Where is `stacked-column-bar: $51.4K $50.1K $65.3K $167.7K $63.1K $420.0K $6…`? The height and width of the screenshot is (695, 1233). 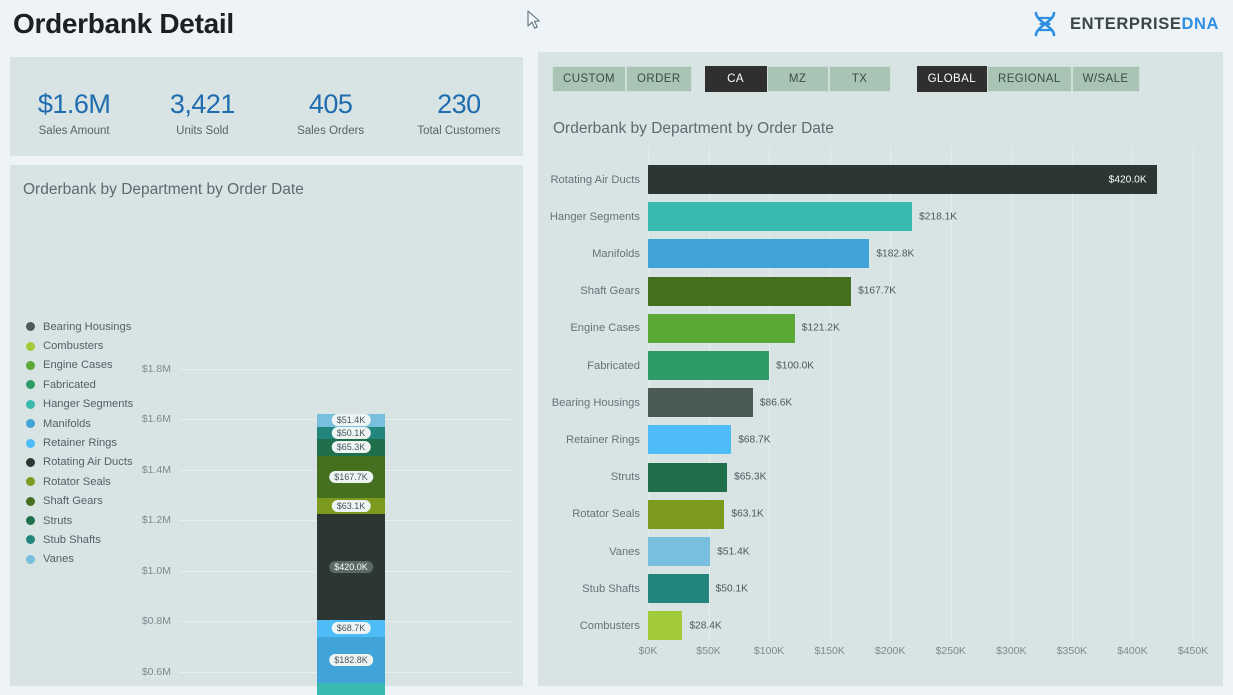
stacked-column-bar: $51.4K $50.1K $65.3K $167.7K $63.1K $420.0K $6… is located at coordinates (351, 554).